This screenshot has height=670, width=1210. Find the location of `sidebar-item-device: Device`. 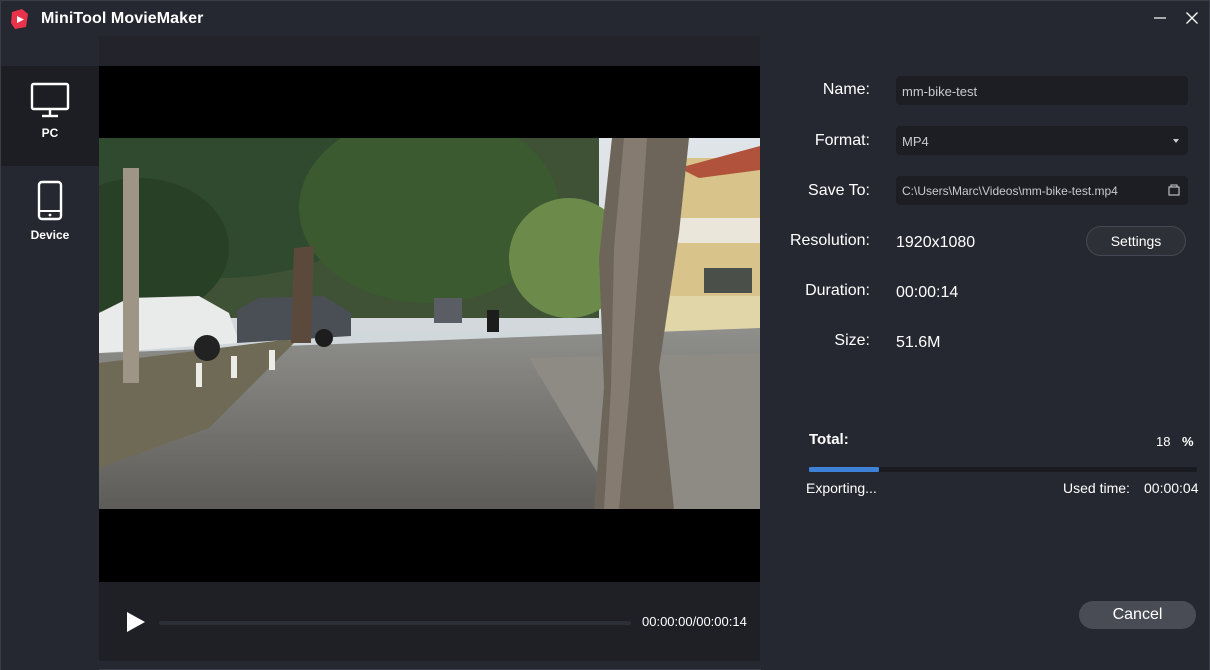

sidebar-item-device: Device is located at coordinates (50, 216).